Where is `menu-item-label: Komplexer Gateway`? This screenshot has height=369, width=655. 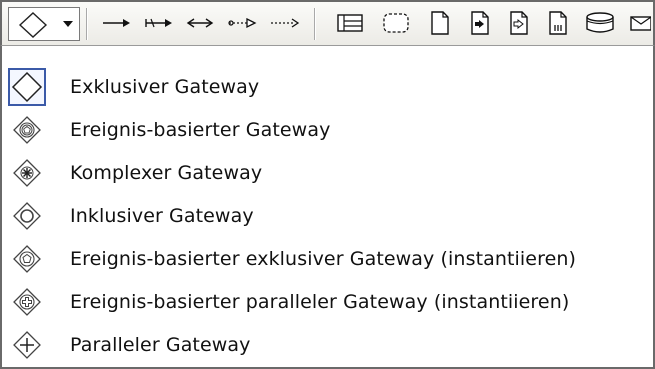
menu-item-label: Komplexer Gateway is located at coordinates (166, 173).